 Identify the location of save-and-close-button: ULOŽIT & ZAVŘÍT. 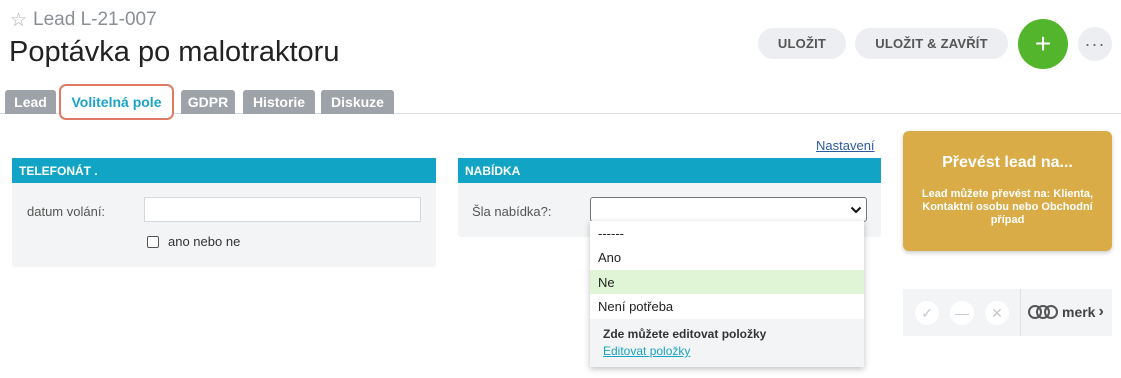
(931, 43).